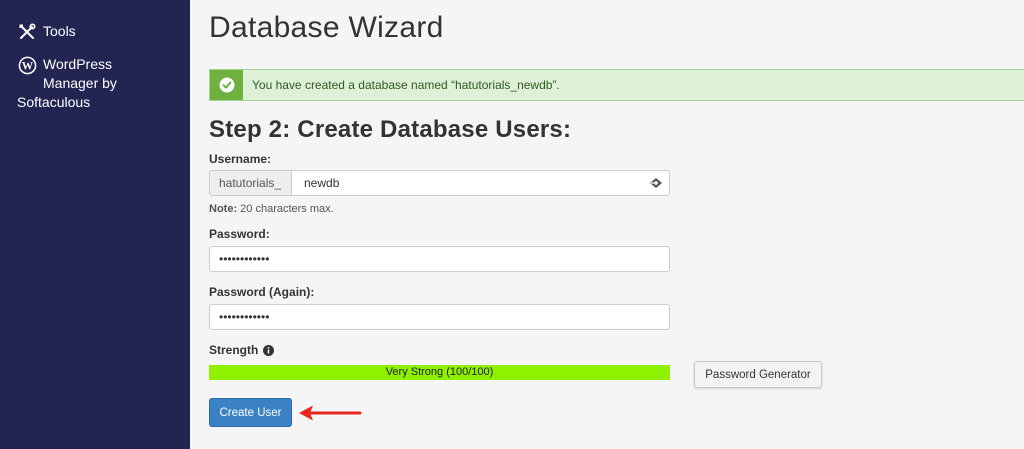 The width and height of the screenshot is (1024, 449). I want to click on password-again-label: Password (Again):, so click(262, 292).